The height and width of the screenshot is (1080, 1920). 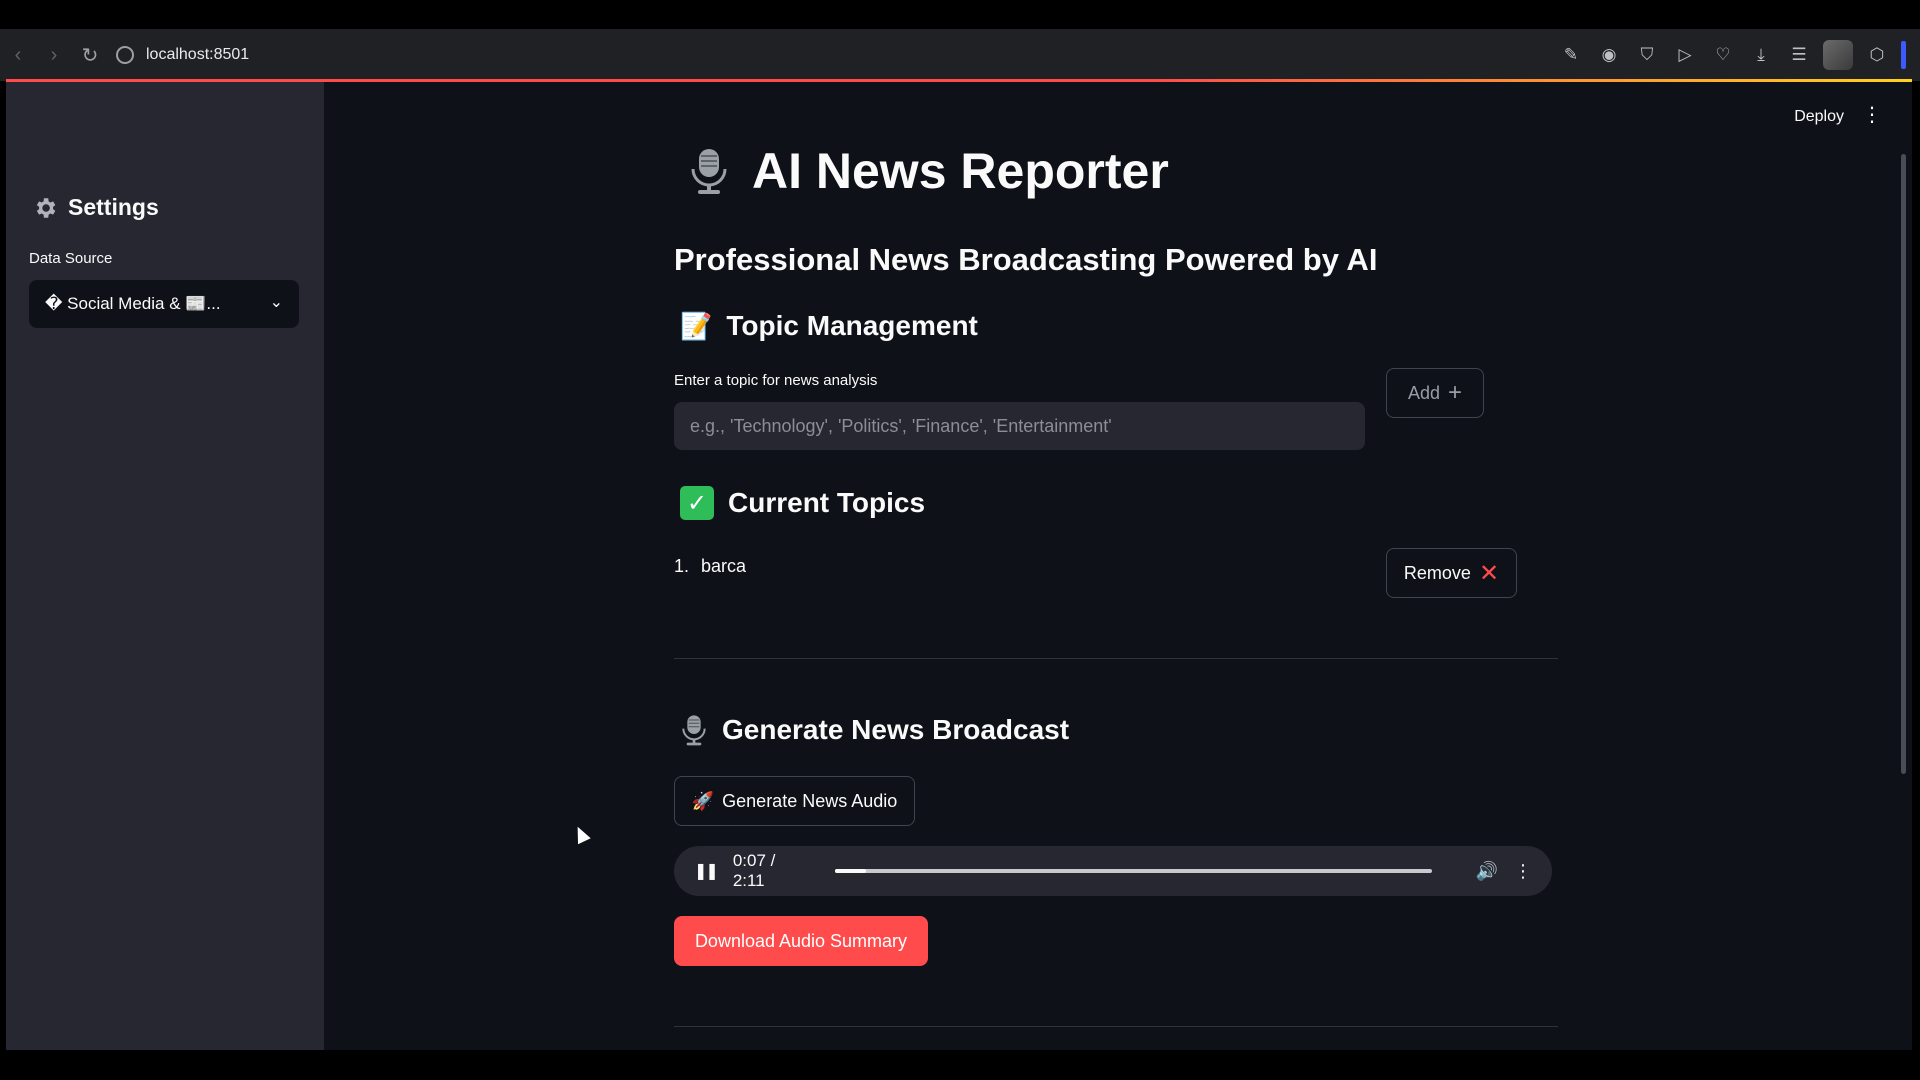 What do you see at coordinates (18, 55) in the screenshot?
I see `back-icon: ‹` at bounding box center [18, 55].